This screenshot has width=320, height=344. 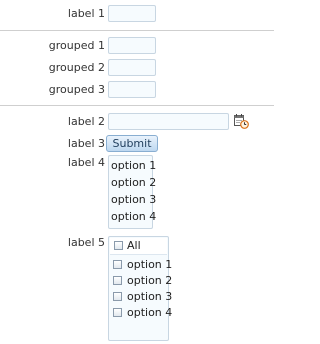 What do you see at coordinates (132, 192) in the screenshot?
I see `listbox: option 1 option 2 option 3 option 4` at bounding box center [132, 192].